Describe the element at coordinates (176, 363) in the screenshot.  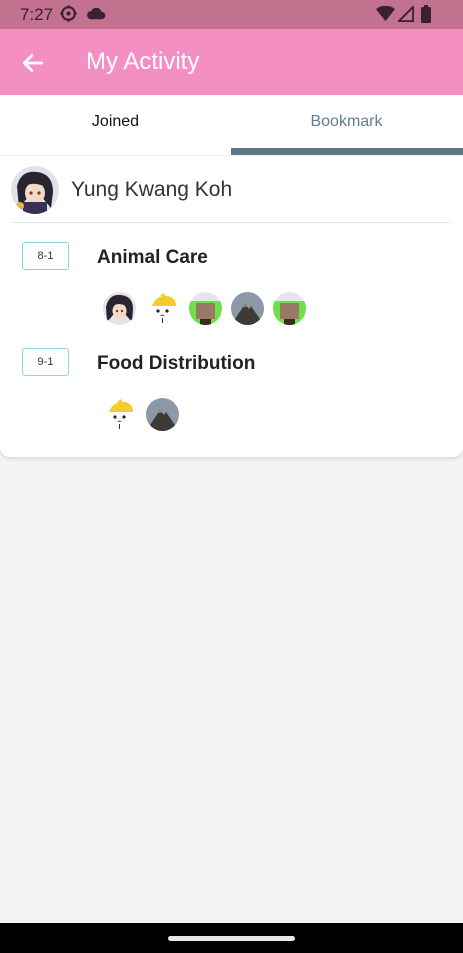
I see `activity-name: Food Distribution` at that location.